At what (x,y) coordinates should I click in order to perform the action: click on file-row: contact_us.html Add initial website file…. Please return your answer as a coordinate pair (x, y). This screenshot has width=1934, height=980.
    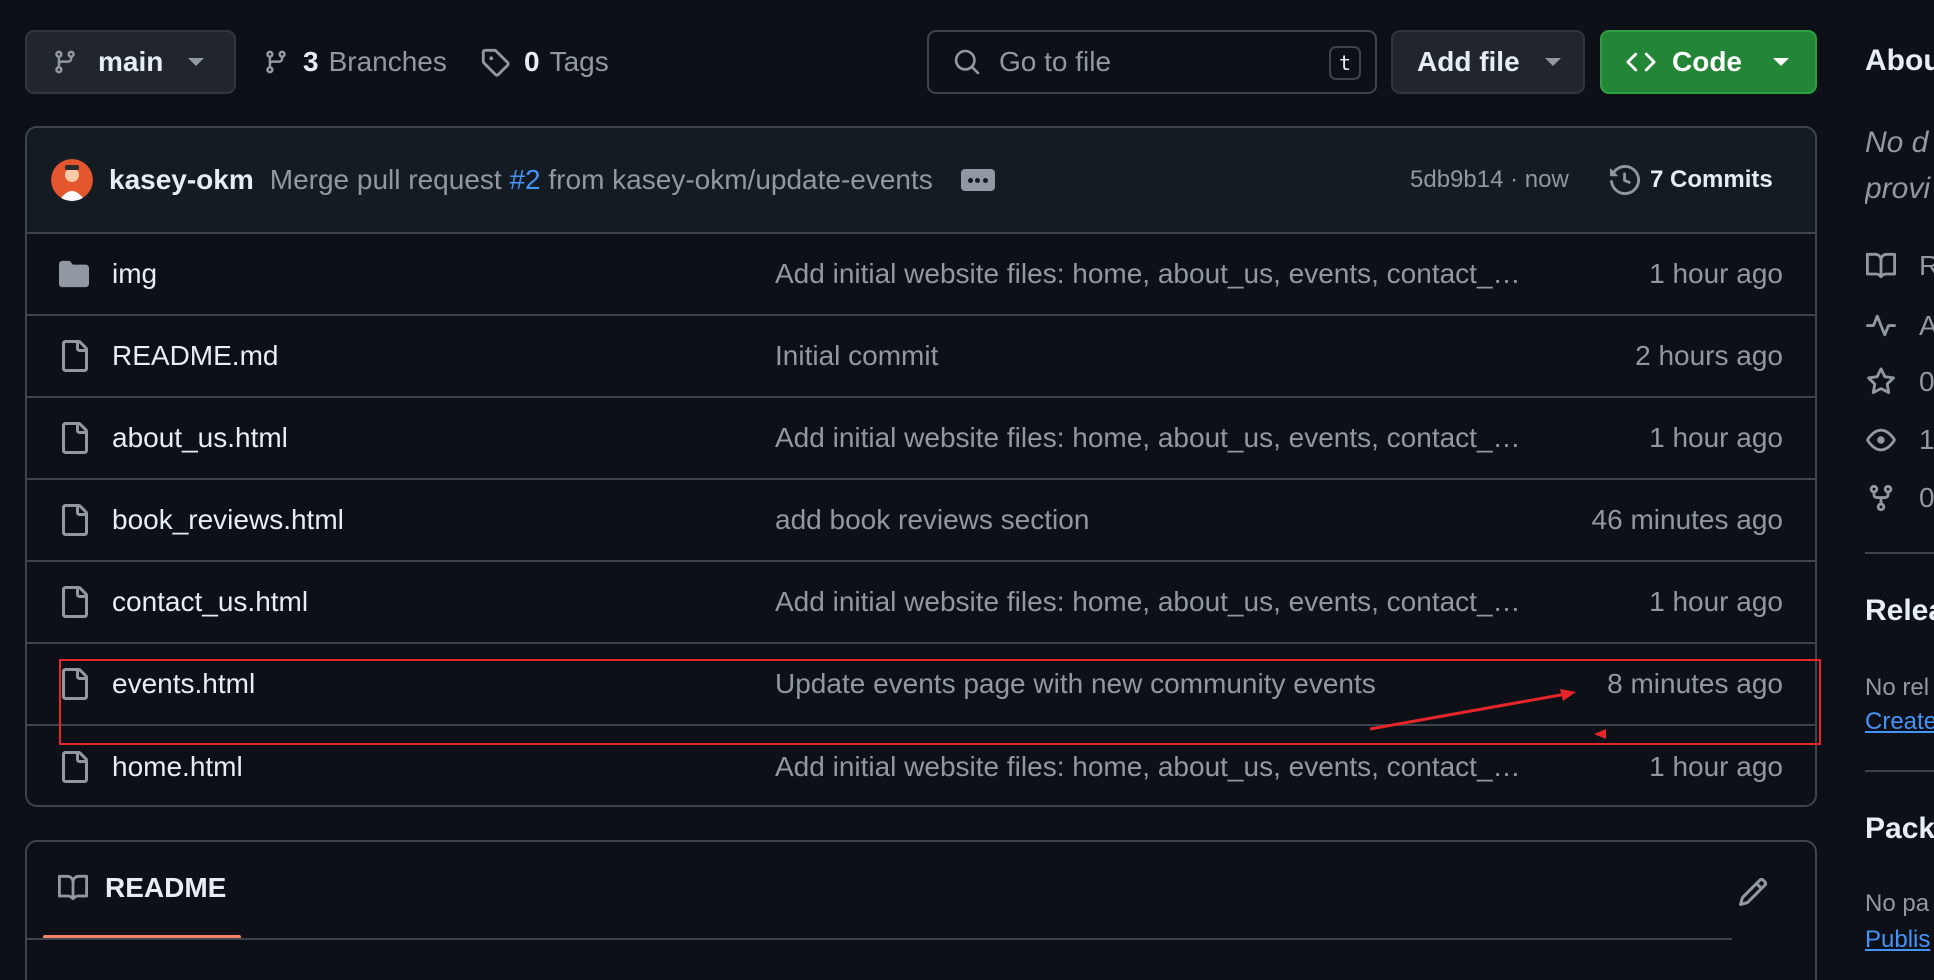
    Looking at the image, I should click on (921, 603).